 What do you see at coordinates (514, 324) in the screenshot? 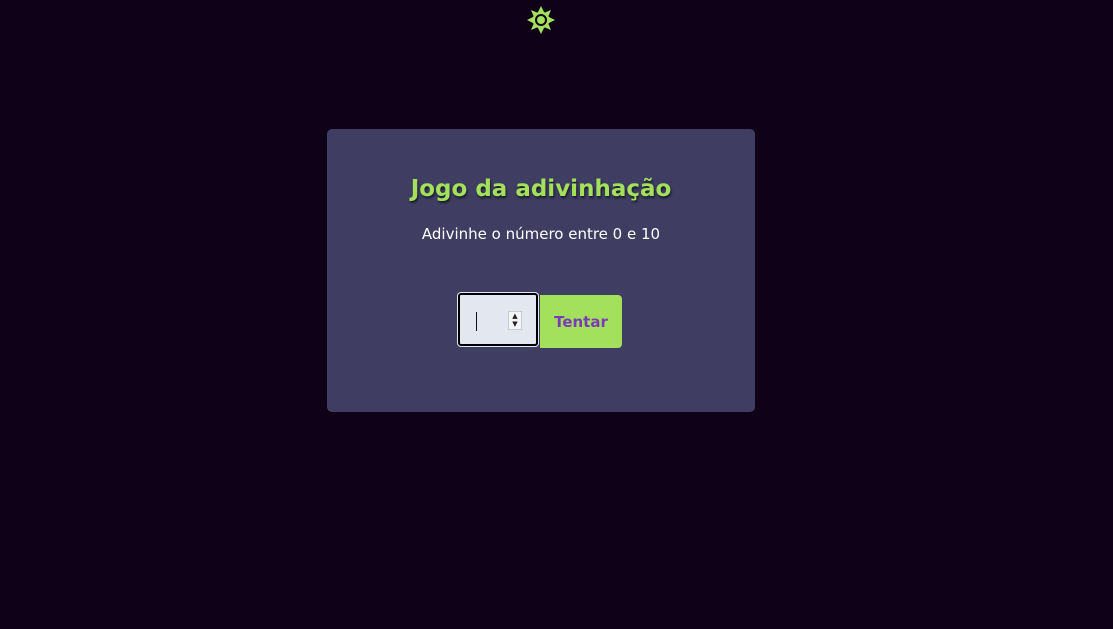
I see `stepper-down-icon: ▼` at bounding box center [514, 324].